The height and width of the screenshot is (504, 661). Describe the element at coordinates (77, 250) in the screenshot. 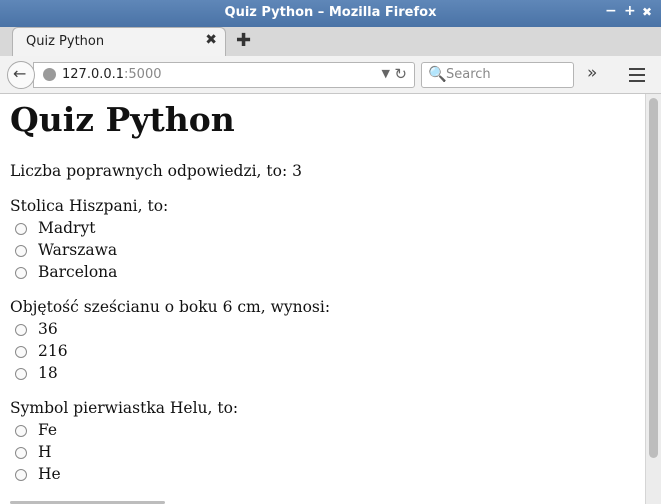

I see `answer-label: Warszawa` at that location.